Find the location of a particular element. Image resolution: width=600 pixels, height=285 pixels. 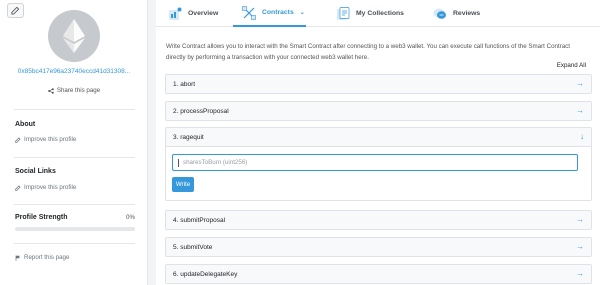

profile-strength-bar is located at coordinates (75, 229).